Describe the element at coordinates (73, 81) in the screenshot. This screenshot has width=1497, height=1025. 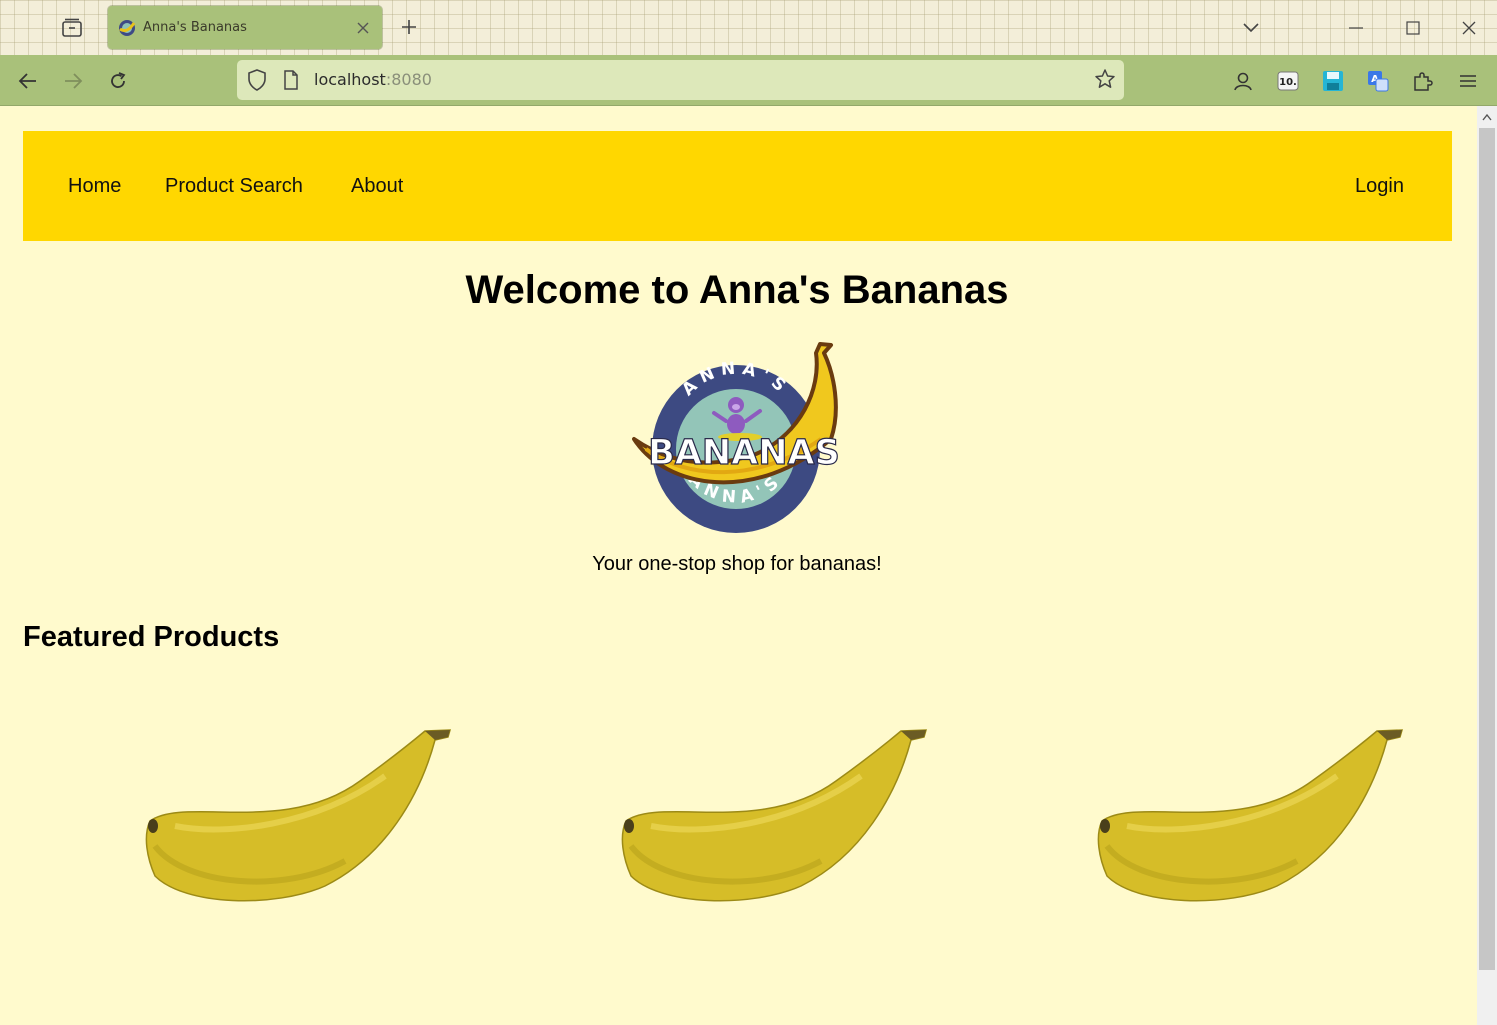
I see `forward-icon` at that location.